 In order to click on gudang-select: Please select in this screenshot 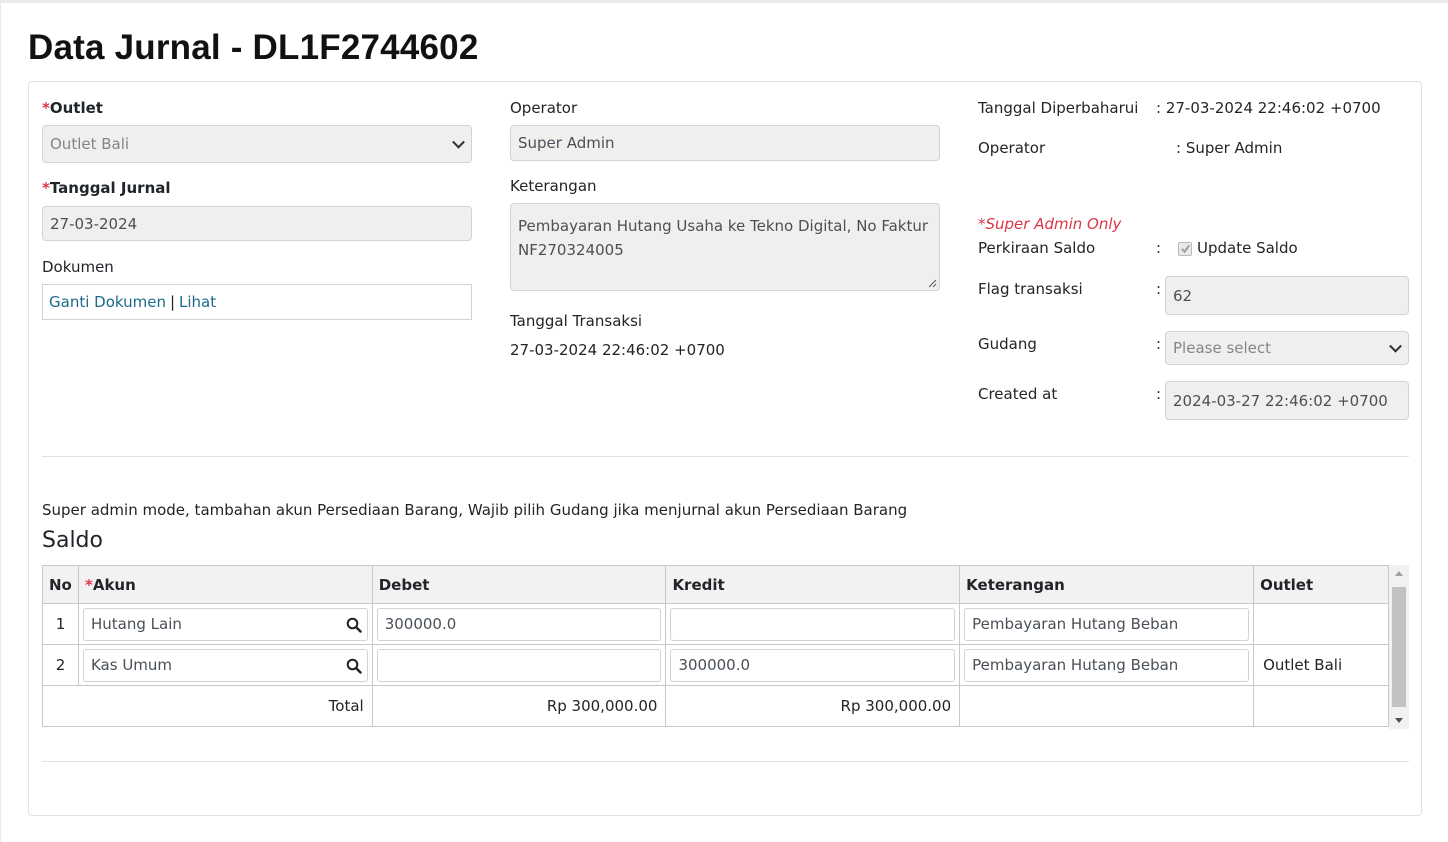, I will do `click(1287, 348)`.